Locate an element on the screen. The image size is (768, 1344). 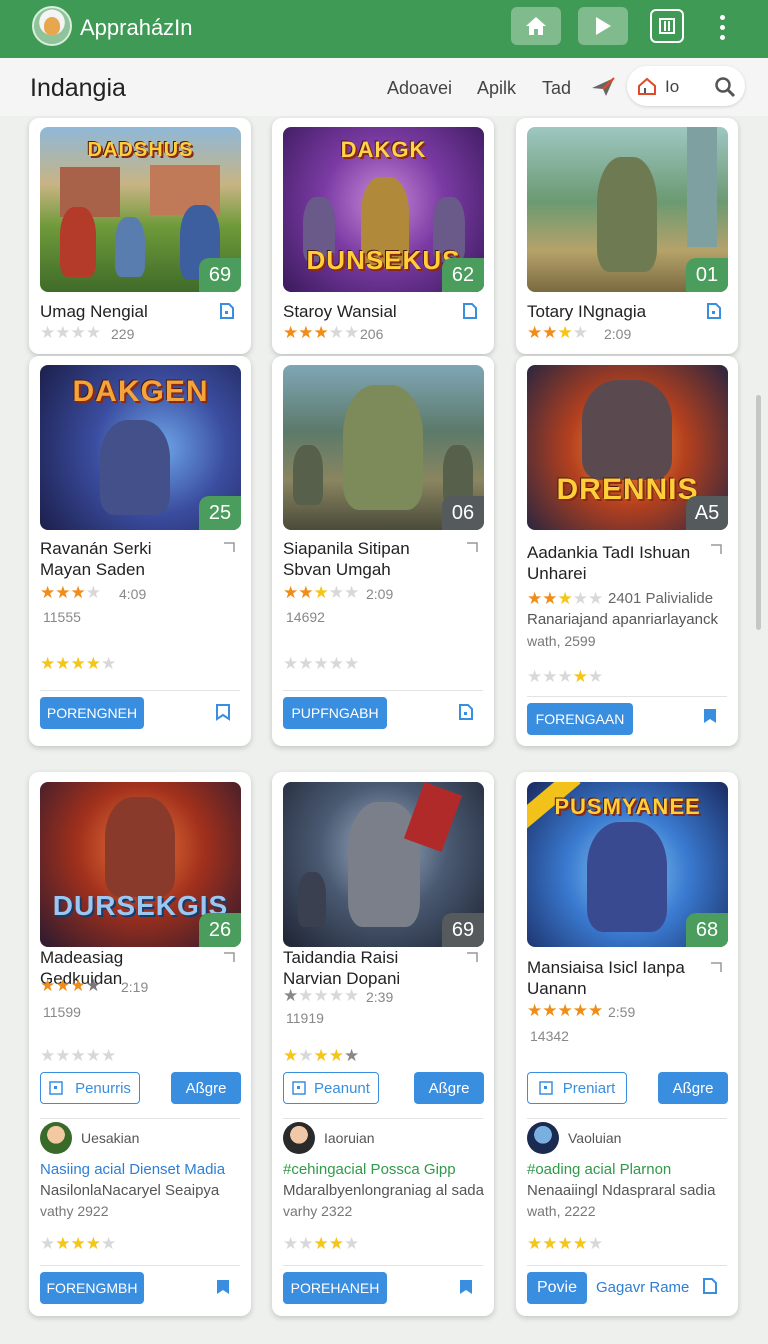
game-title: Mansiaisa Isicl Ianpa Uanann is located at coordinates (606, 978).